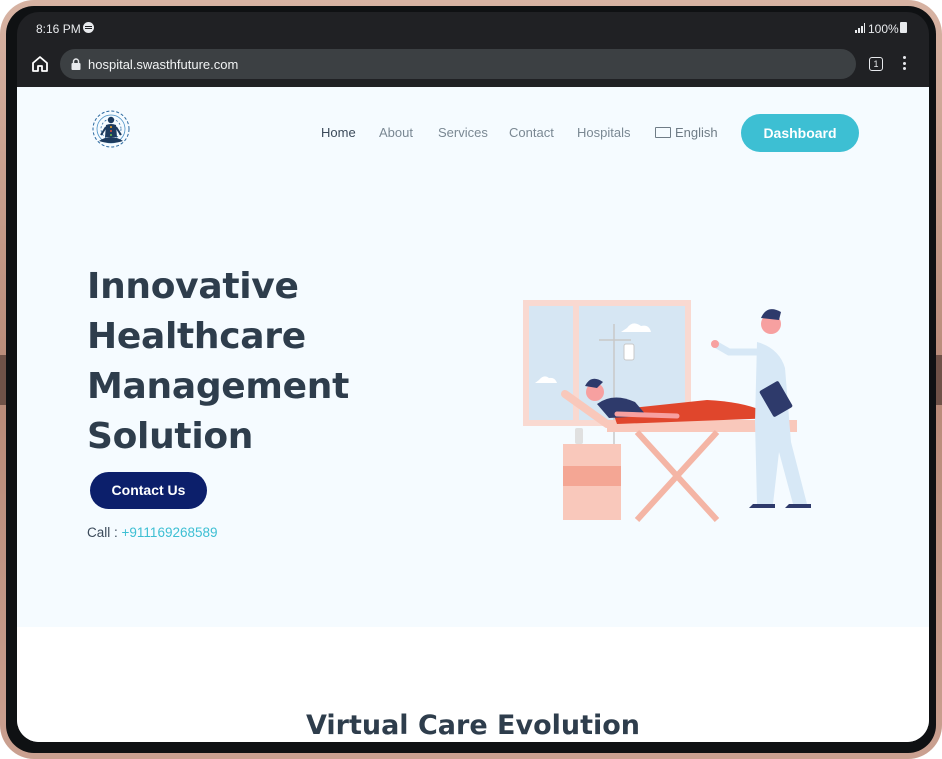 This screenshot has height=759, width=942. I want to click on browser-toolbar: hospital.swasthfuture.com 1, so click(473, 65).